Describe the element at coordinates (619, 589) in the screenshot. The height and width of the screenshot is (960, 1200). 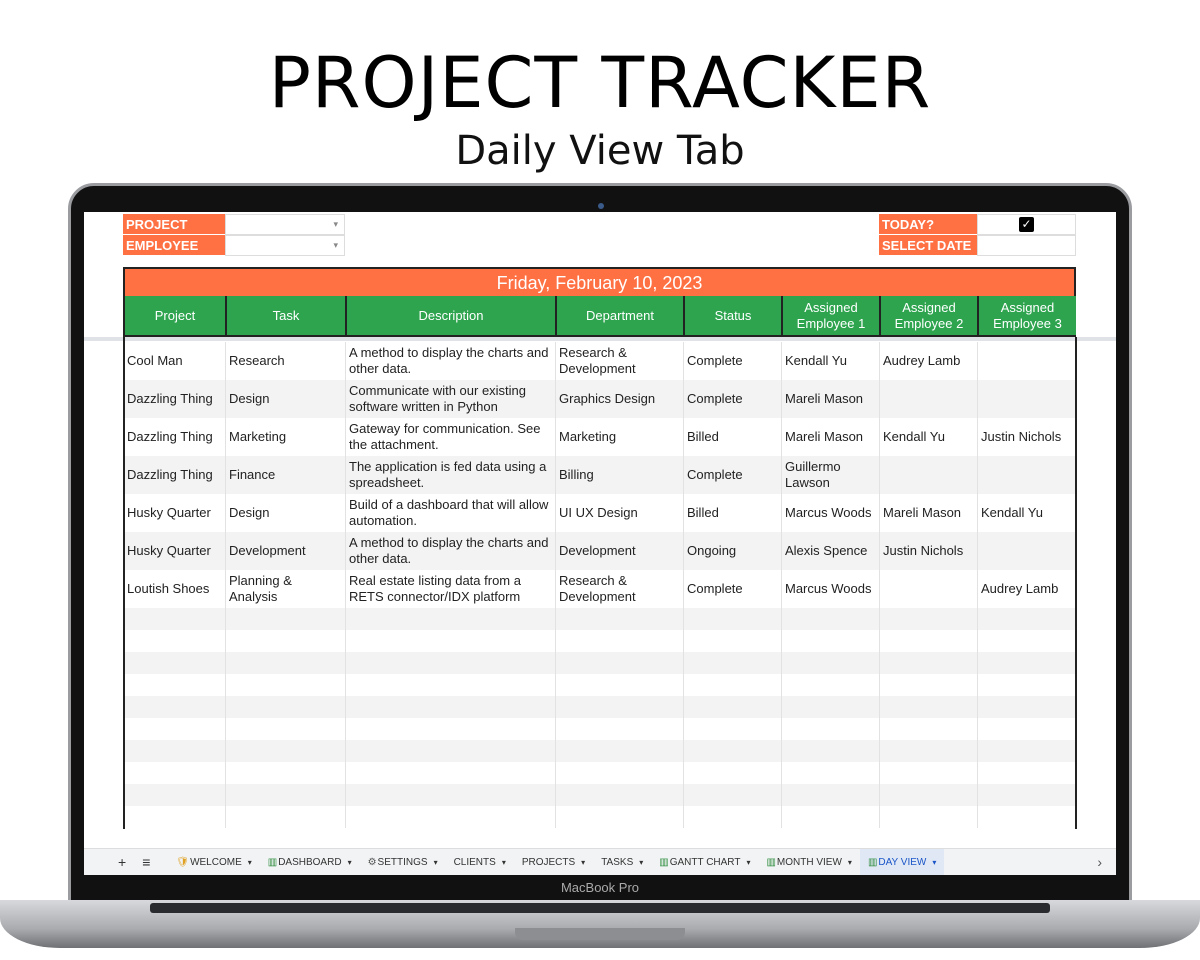
I see `table-cell: Research & Development` at that location.